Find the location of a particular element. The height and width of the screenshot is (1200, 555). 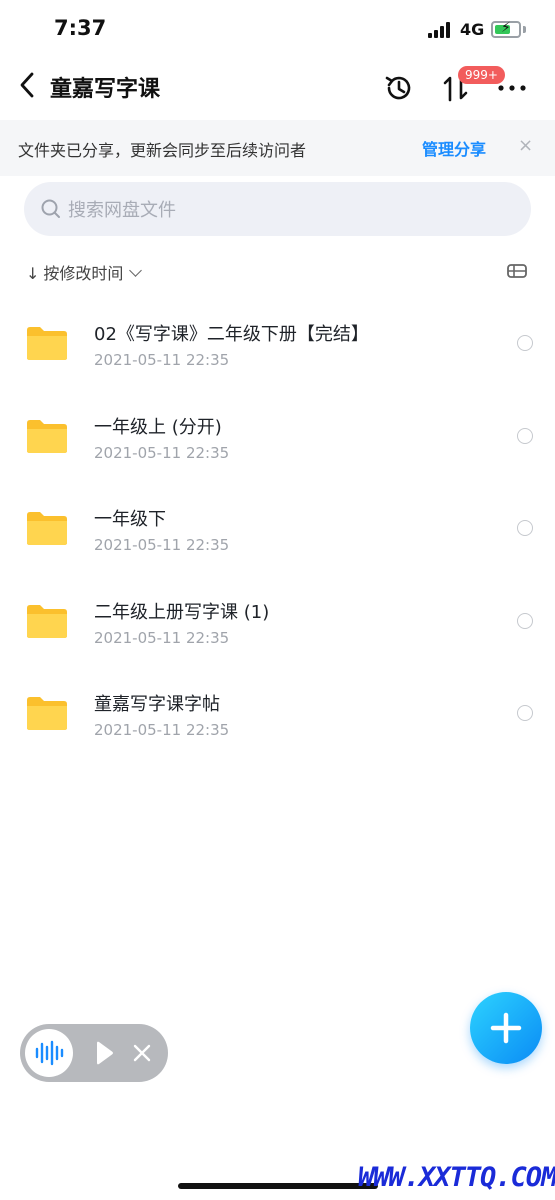

watermark: WWW.XXTTQ.COM is located at coordinates (456, 1177).